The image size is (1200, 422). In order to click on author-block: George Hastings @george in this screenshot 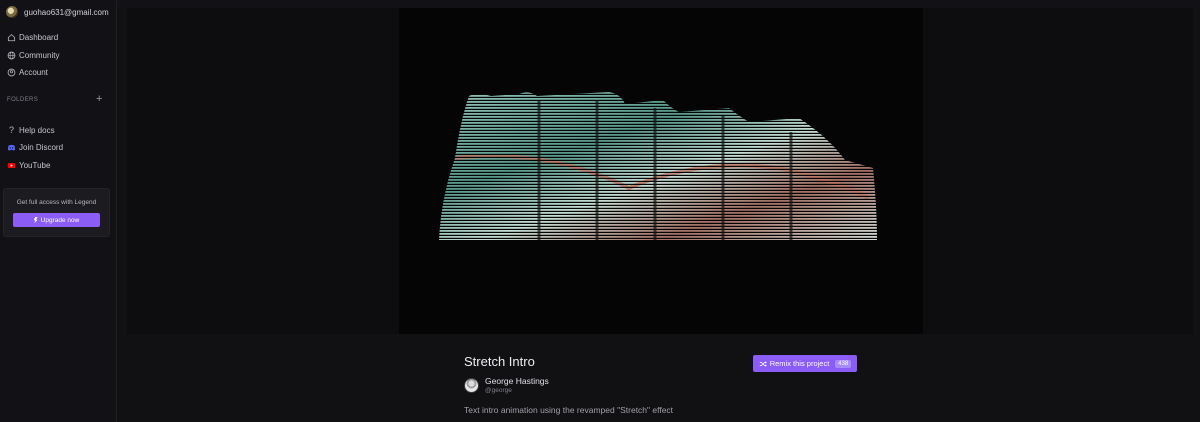, I will do `click(506, 385)`.